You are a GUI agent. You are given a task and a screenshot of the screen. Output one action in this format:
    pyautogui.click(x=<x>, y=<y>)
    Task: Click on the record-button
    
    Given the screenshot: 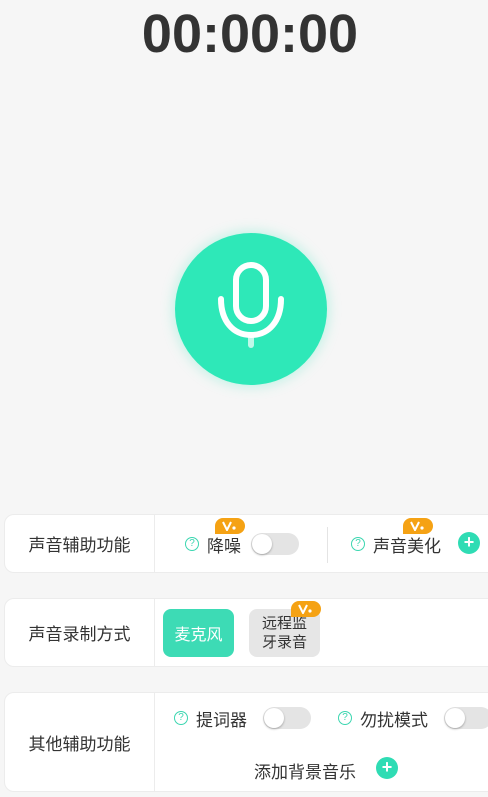 What is the action you would take?
    pyautogui.click(x=251, y=309)
    